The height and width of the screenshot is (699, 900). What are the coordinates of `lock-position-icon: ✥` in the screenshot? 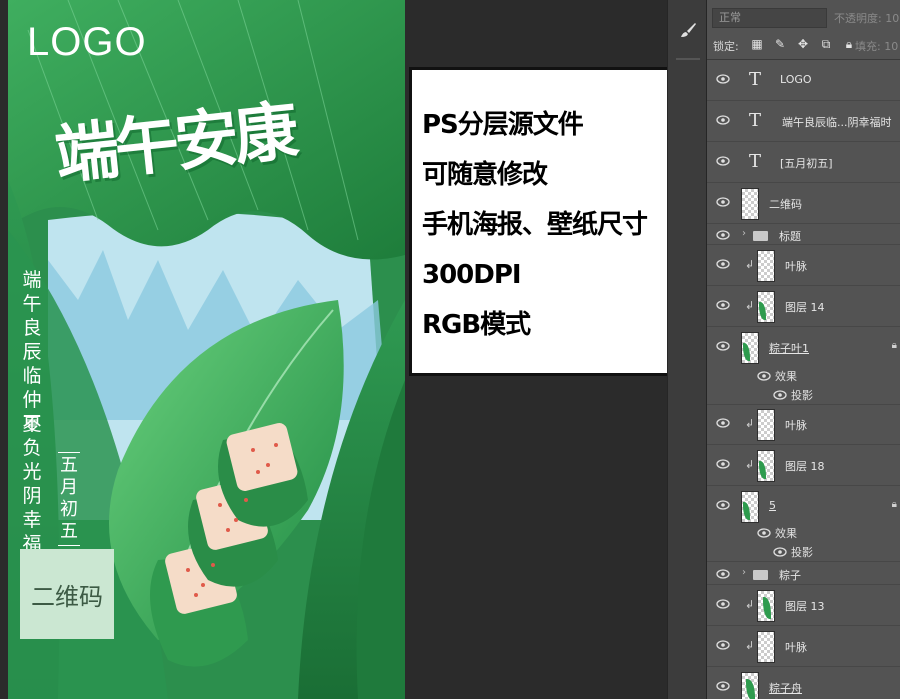 It's located at (803, 44).